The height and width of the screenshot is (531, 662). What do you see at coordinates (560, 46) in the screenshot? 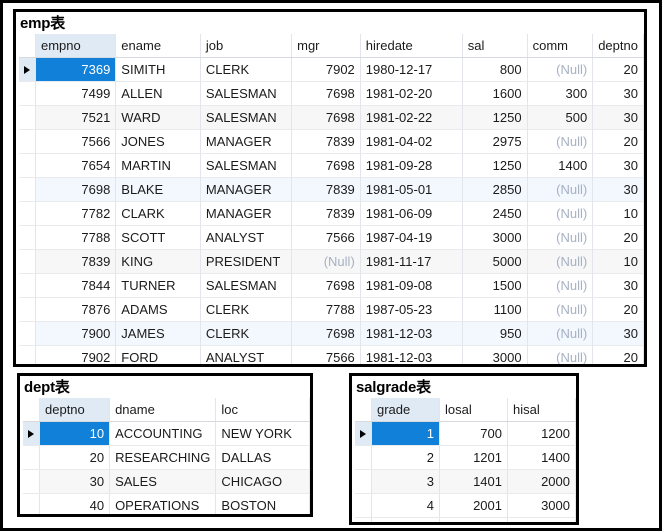
I see `emp-column-header-comm: comm` at bounding box center [560, 46].